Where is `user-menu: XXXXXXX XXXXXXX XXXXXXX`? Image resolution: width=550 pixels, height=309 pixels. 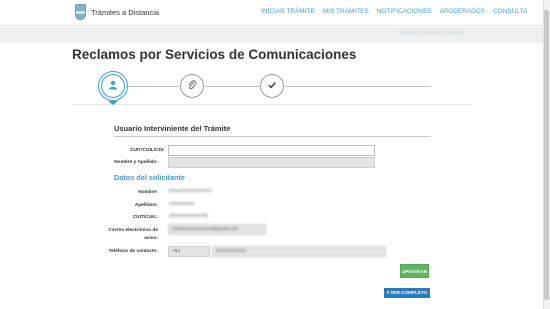 user-menu: XXXXXXX XXXXXXX XXXXXXX is located at coordinates (431, 32).